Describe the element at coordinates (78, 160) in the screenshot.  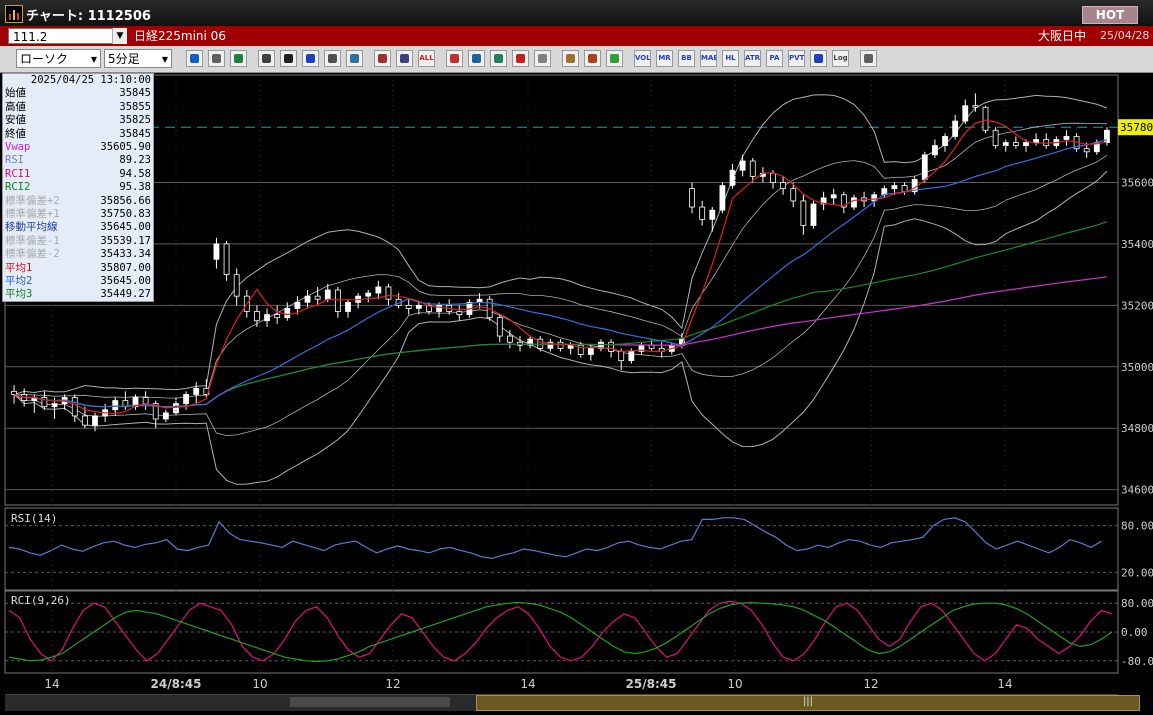
I see `data-row: RSI 89.23` at that location.